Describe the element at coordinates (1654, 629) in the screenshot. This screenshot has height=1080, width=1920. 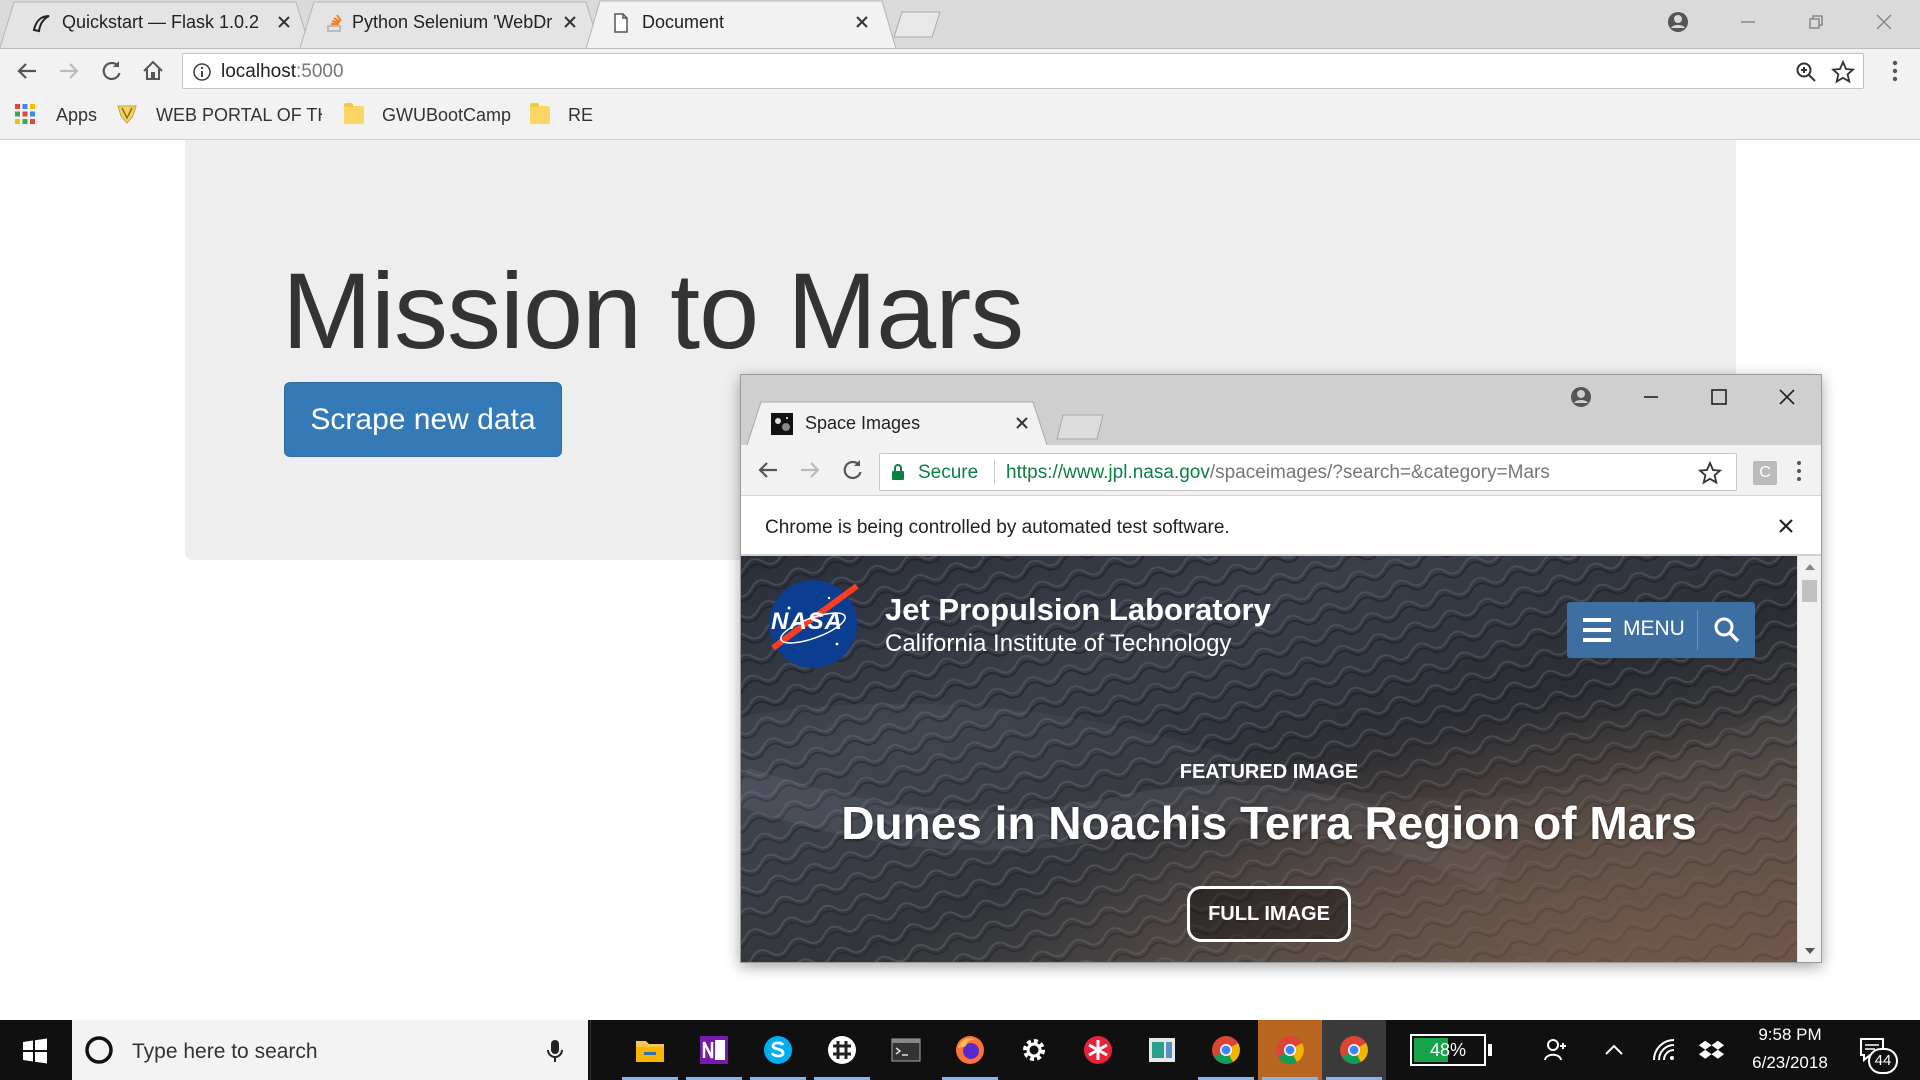
I see `menu-button: MENU` at that location.